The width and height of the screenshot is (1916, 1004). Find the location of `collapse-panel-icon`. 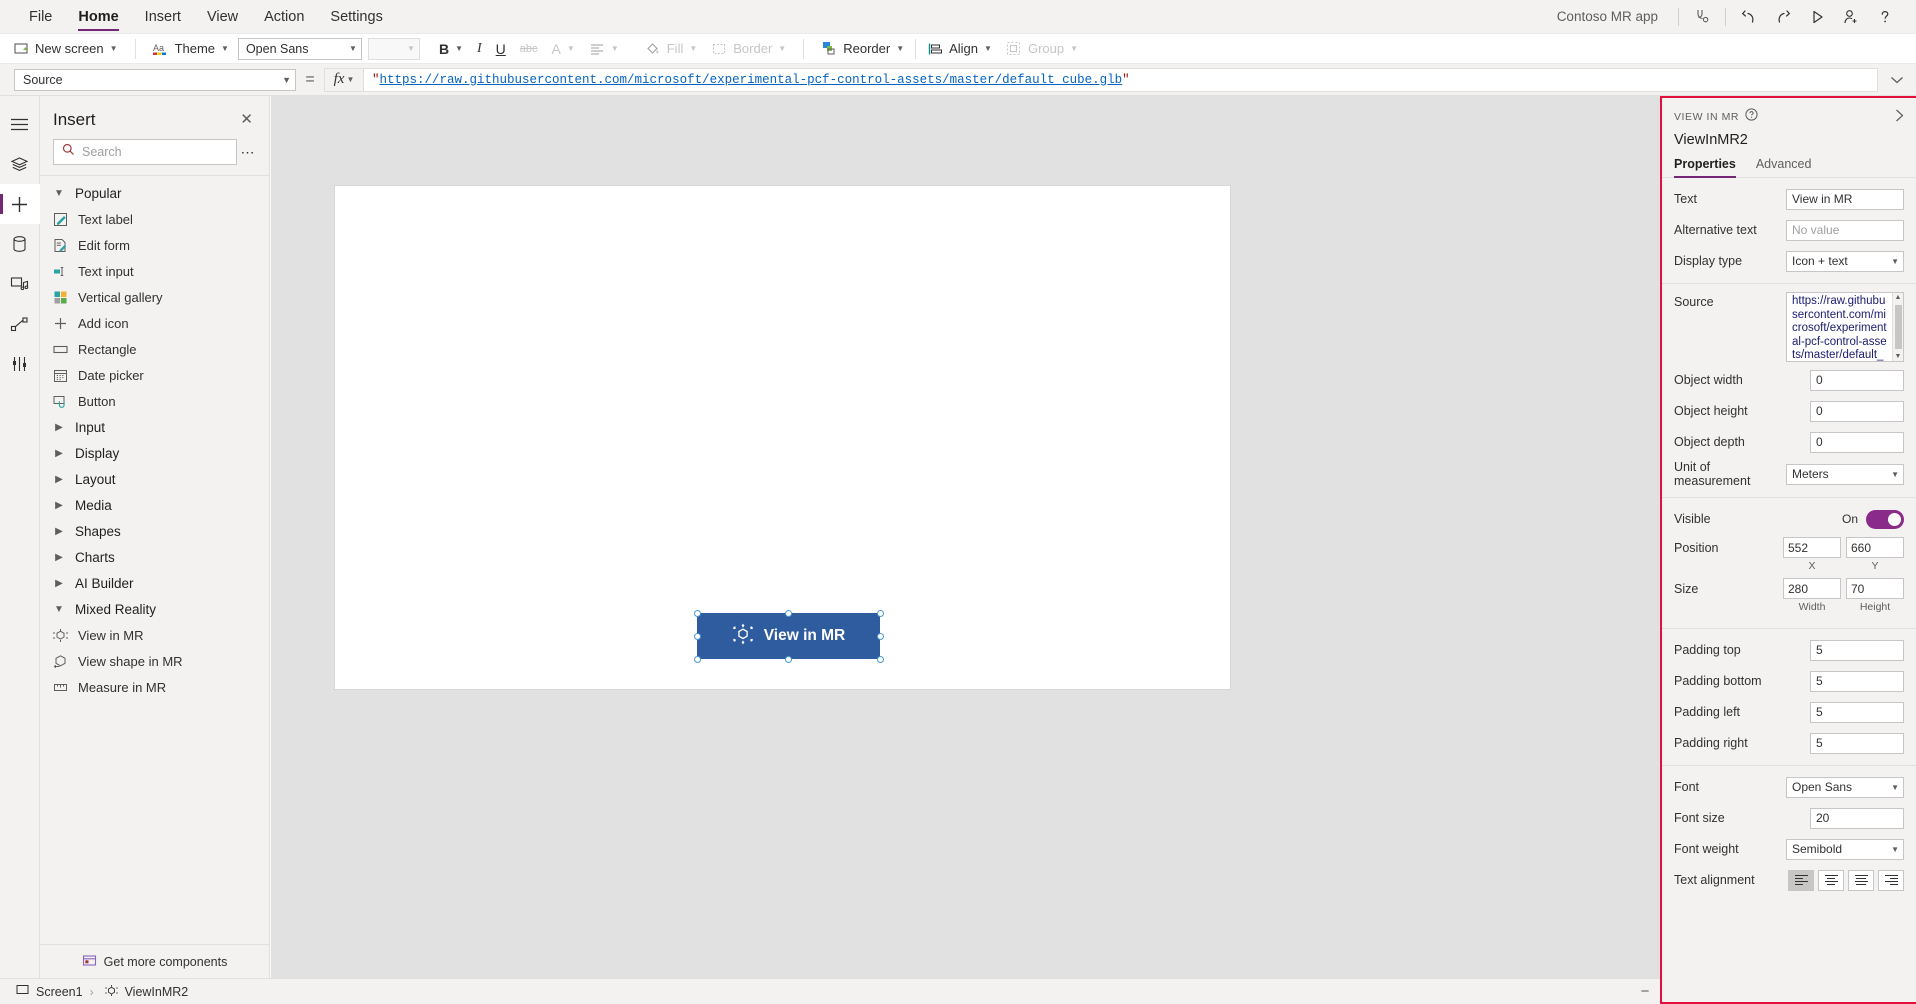

collapse-panel-icon is located at coordinates (1899, 117).